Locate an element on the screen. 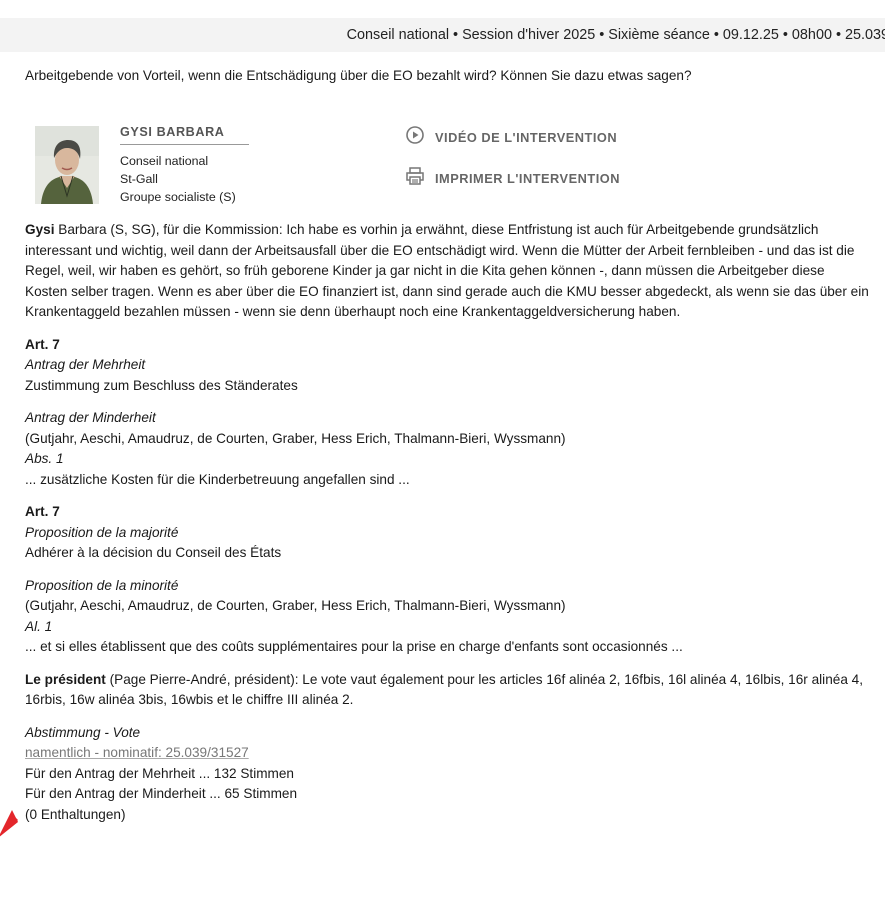 The height and width of the screenshot is (905, 885). article-de-title: Art. 7 is located at coordinates (42, 344).